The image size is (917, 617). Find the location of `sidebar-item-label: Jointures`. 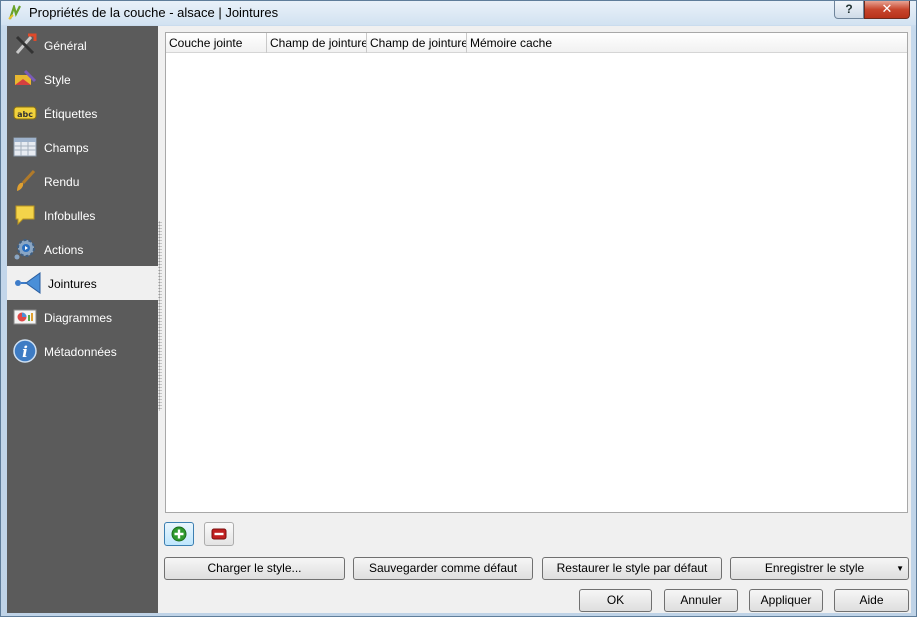

sidebar-item-label: Jointures is located at coordinates (72, 284).